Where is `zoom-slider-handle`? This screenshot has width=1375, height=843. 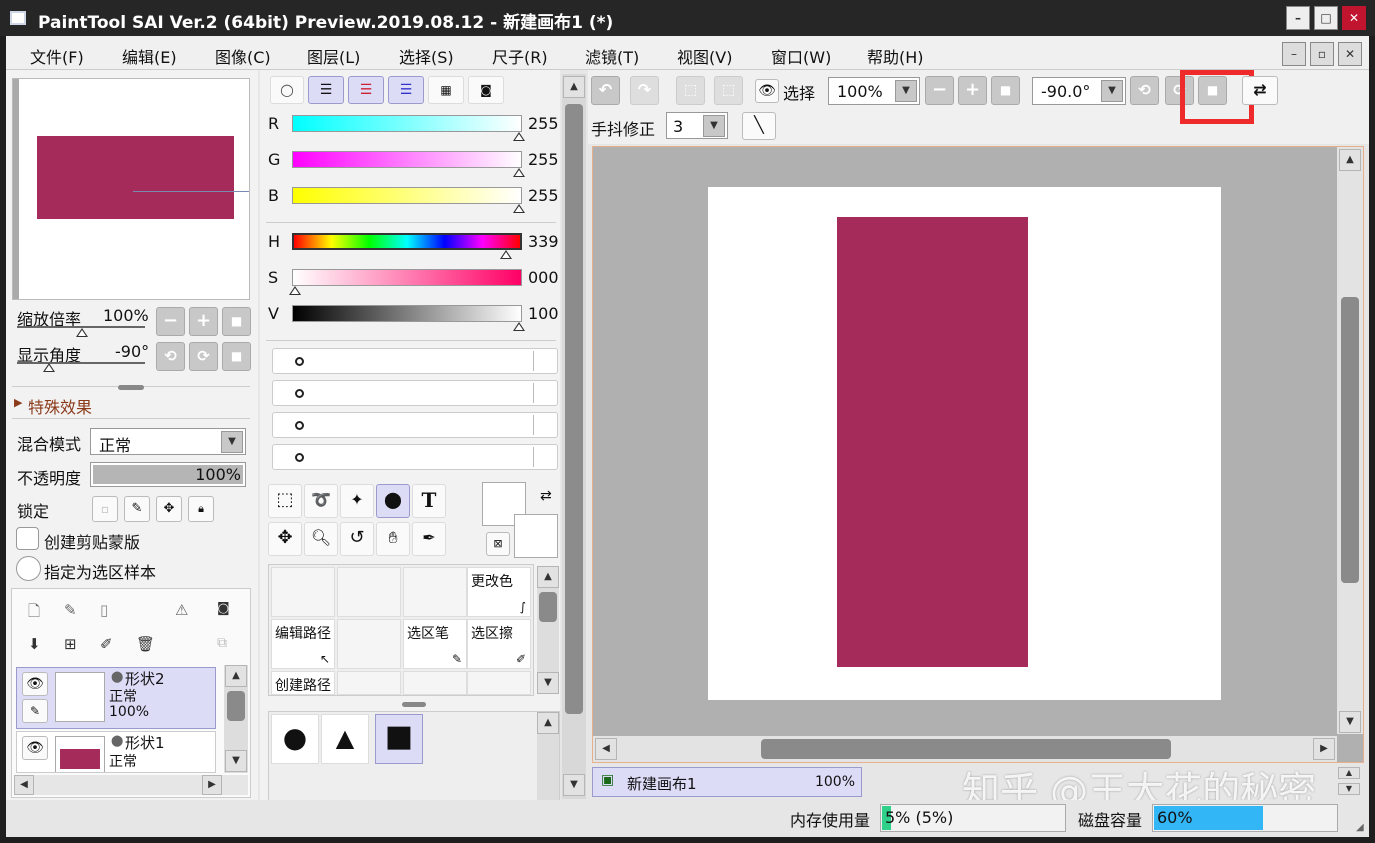 zoom-slider-handle is located at coordinates (82, 332).